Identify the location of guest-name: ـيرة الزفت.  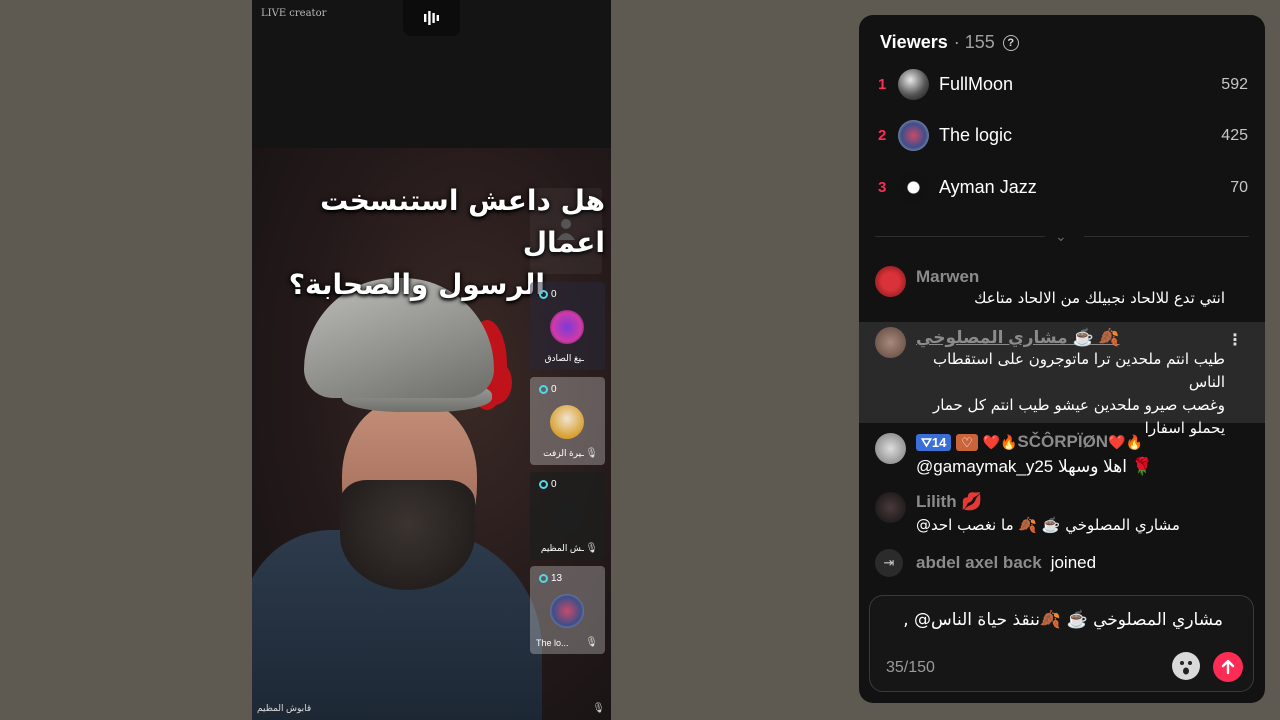
(563, 453).